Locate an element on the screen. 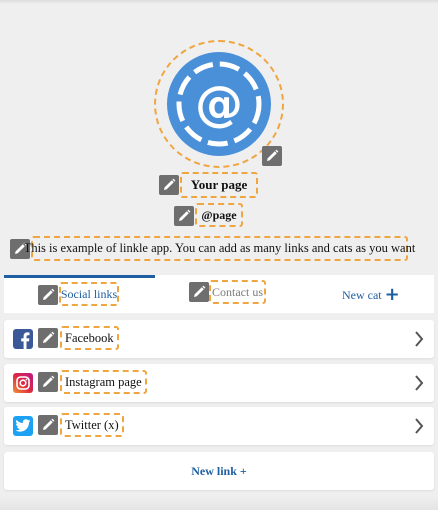 The width and height of the screenshot is (438, 510). link-label: Instagram page is located at coordinates (103, 382).